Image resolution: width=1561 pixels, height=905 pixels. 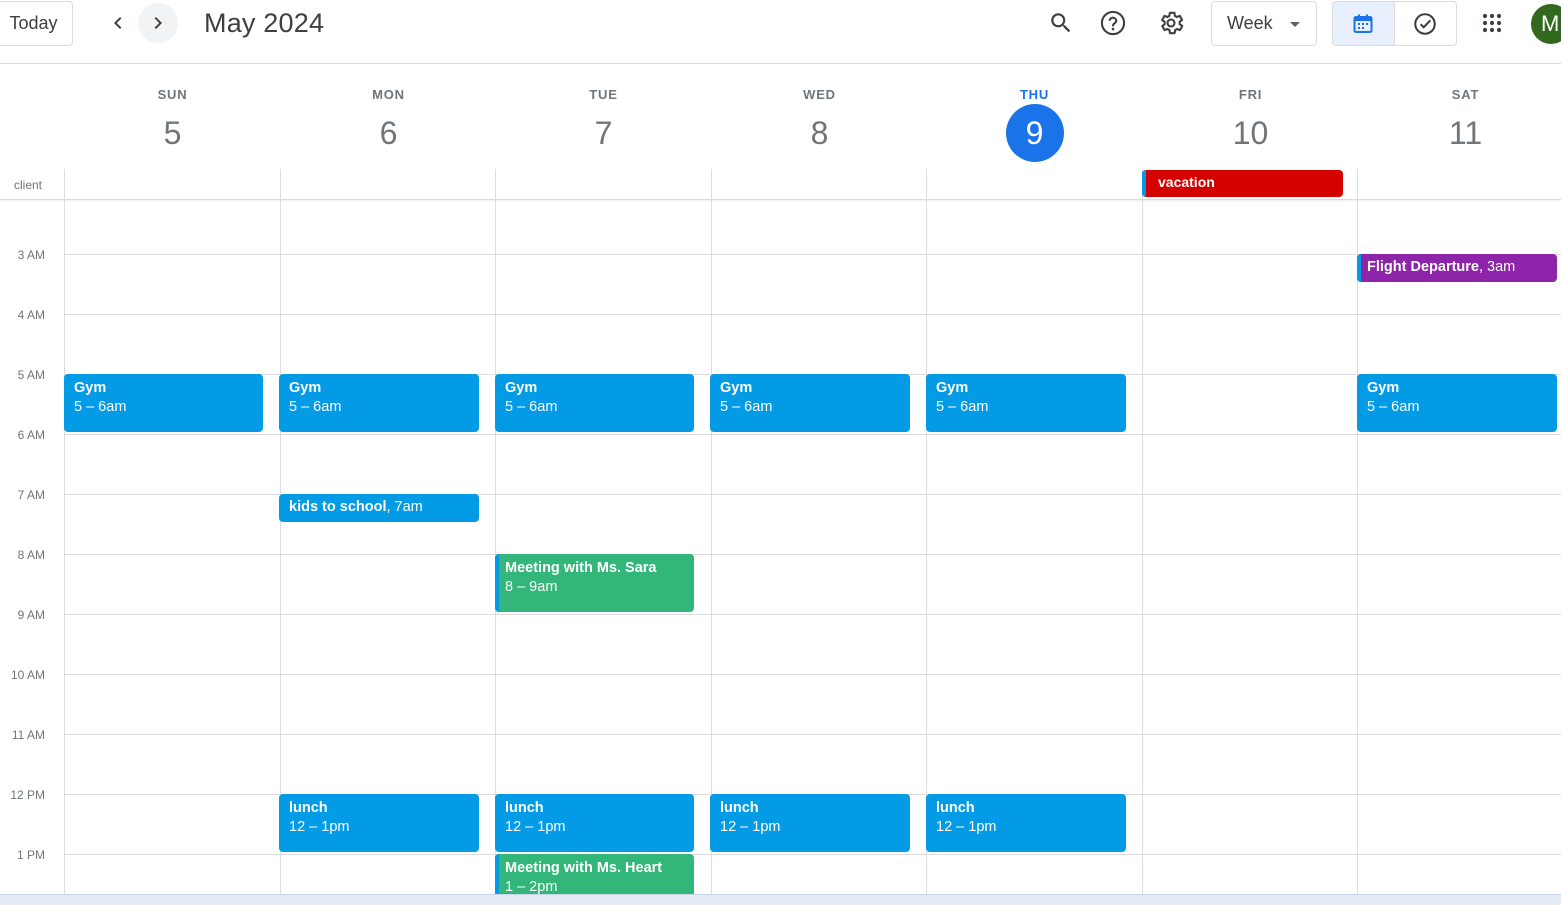 I want to click on event-title: vacation, so click(x=1186, y=182).